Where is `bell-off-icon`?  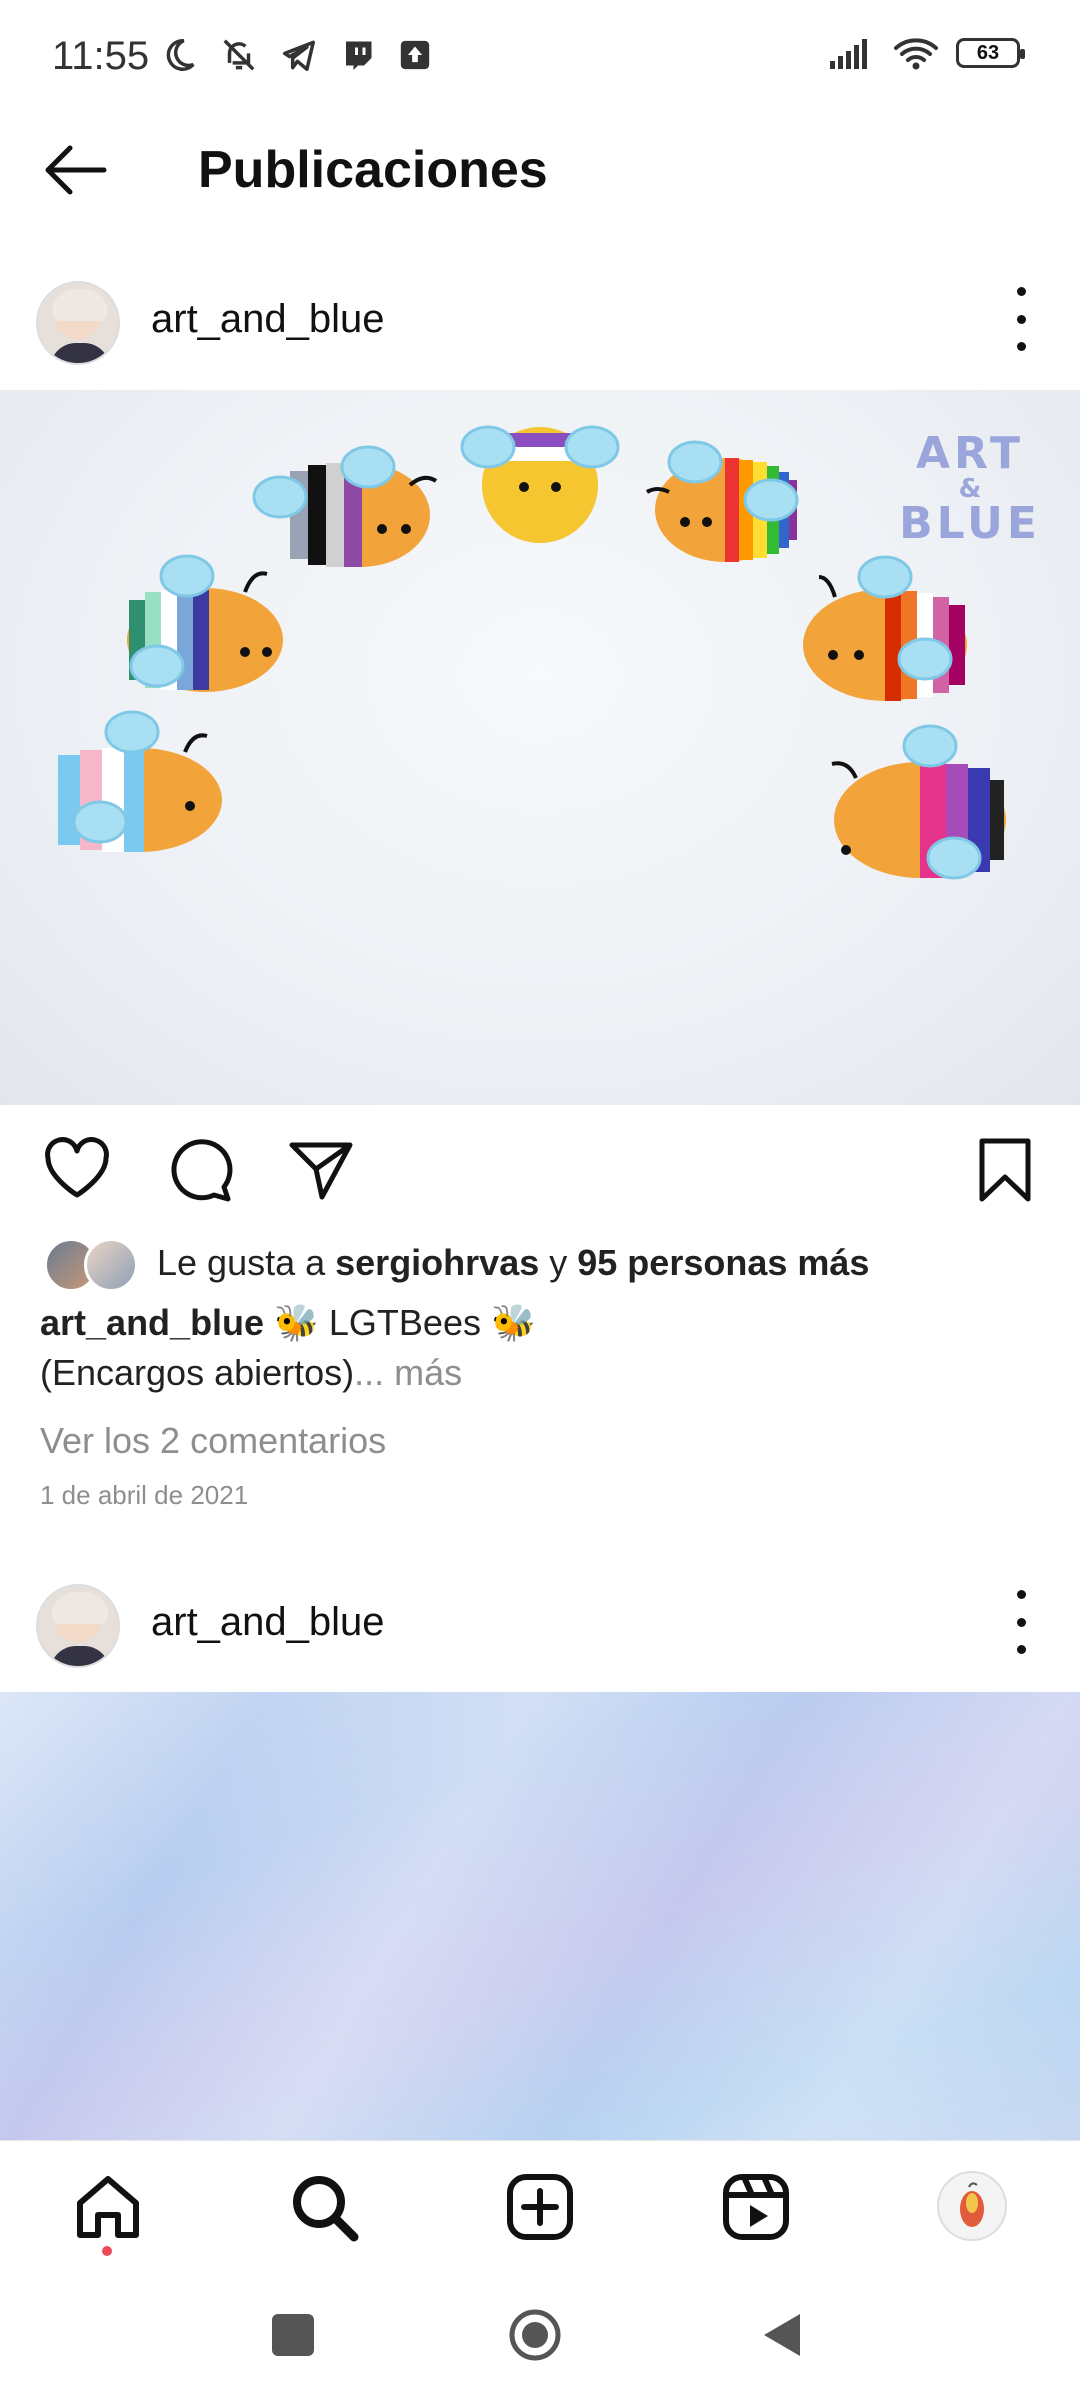 bell-off-icon is located at coordinates (239, 55).